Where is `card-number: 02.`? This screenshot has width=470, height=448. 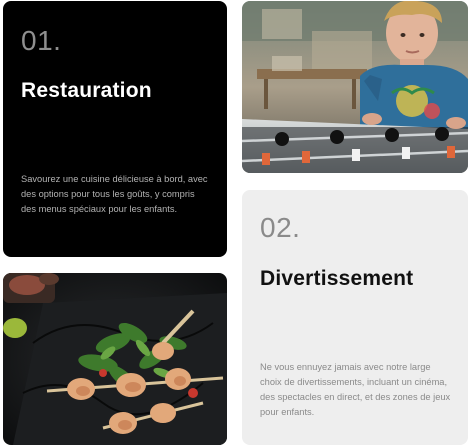
card-number: 02. is located at coordinates (280, 227).